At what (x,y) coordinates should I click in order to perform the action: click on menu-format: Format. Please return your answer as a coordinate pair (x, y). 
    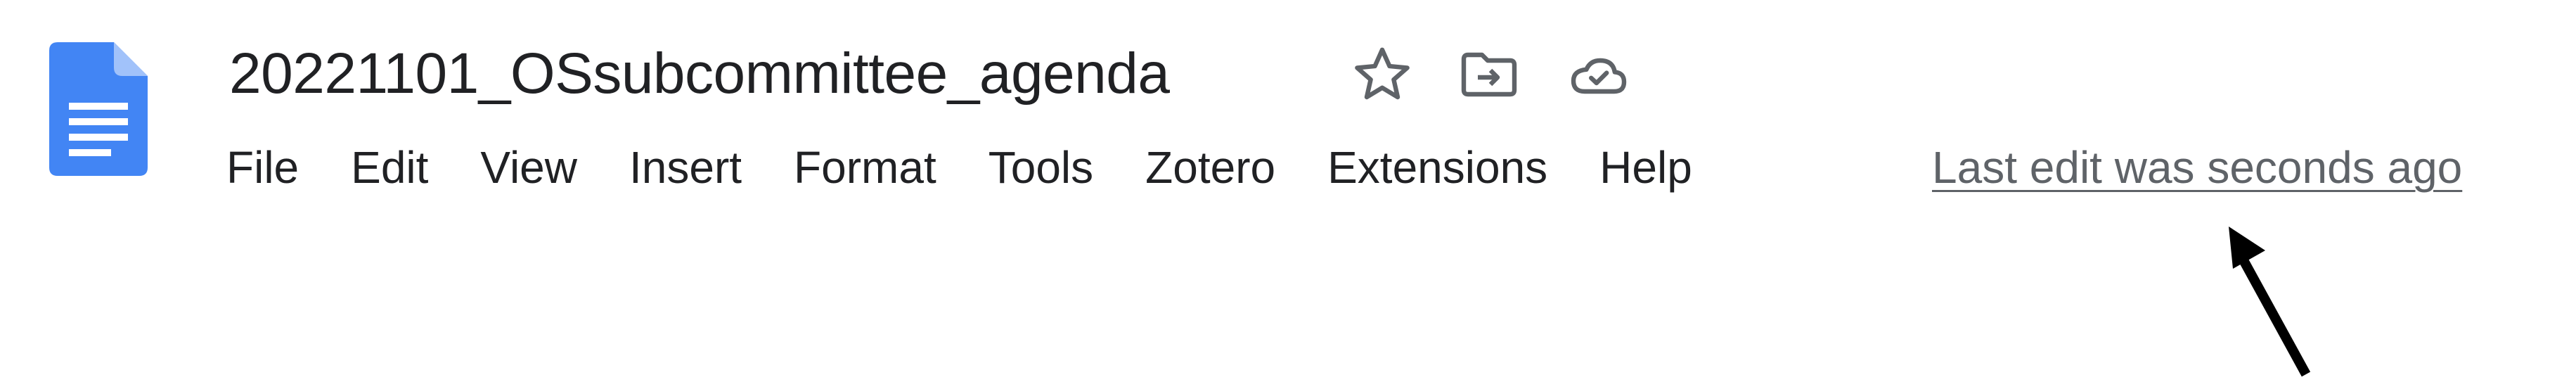
    Looking at the image, I should click on (865, 167).